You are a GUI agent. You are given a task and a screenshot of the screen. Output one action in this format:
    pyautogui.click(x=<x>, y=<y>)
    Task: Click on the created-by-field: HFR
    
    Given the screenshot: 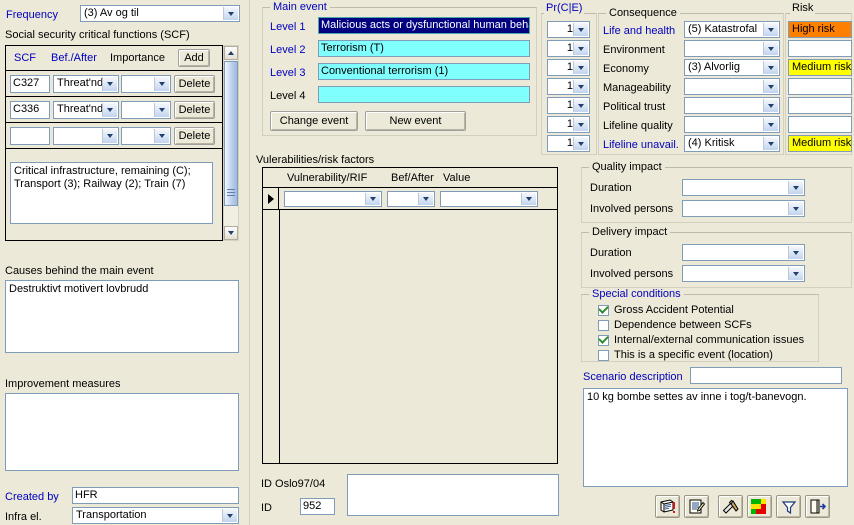 What is the action you would take?
    pyautogui.click(x=155, y=495)
    